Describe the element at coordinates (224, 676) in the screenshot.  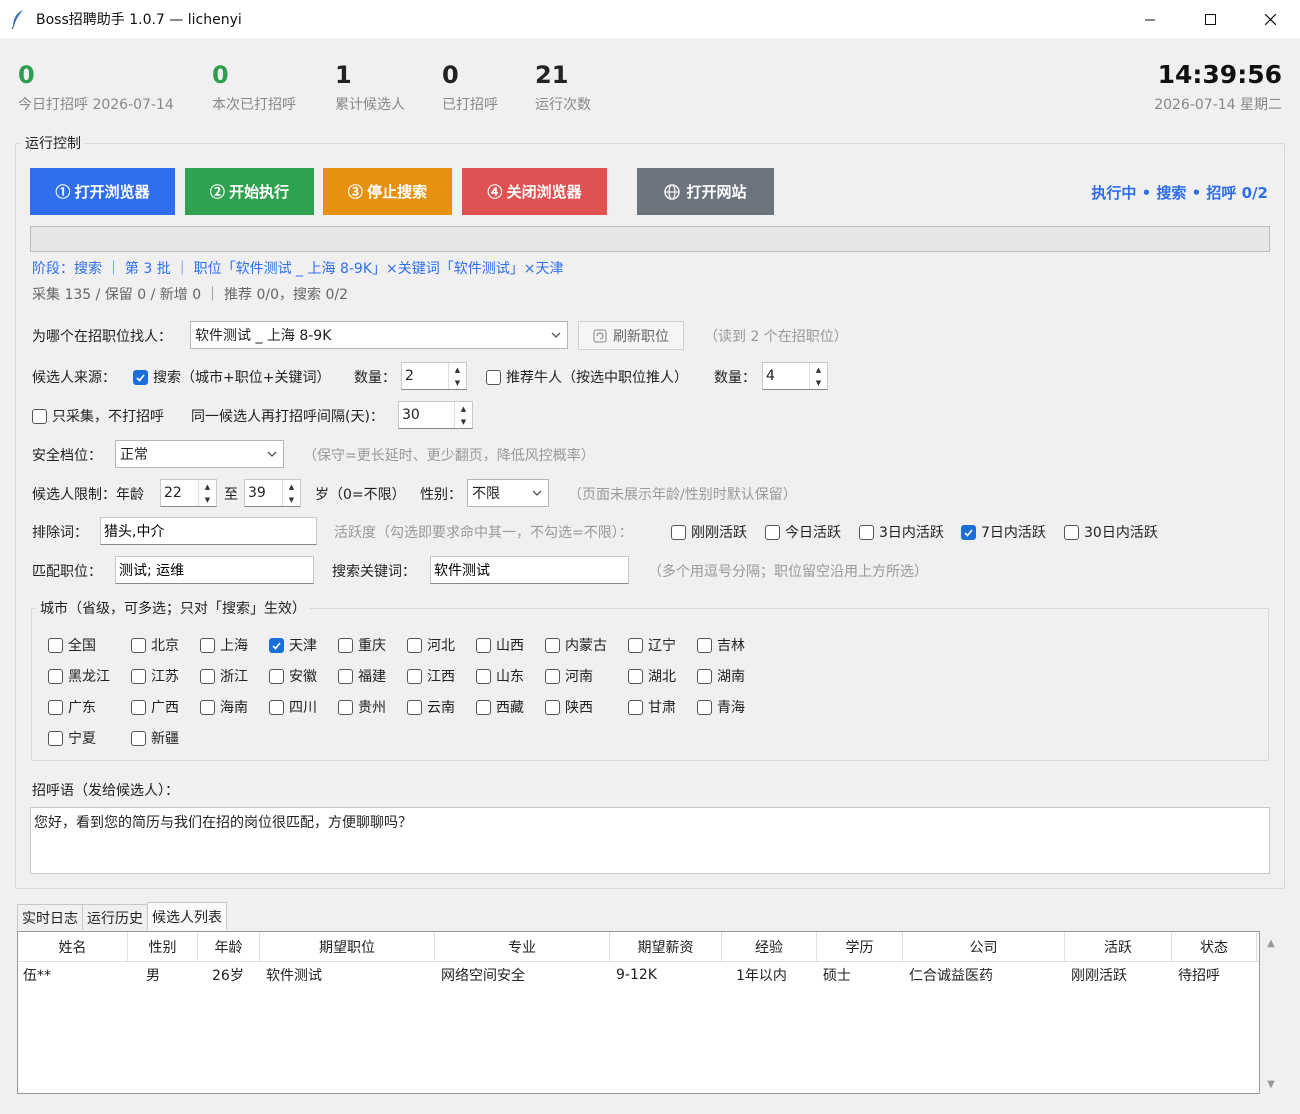
I see `city-checkbox-12: 浙江` at that location.